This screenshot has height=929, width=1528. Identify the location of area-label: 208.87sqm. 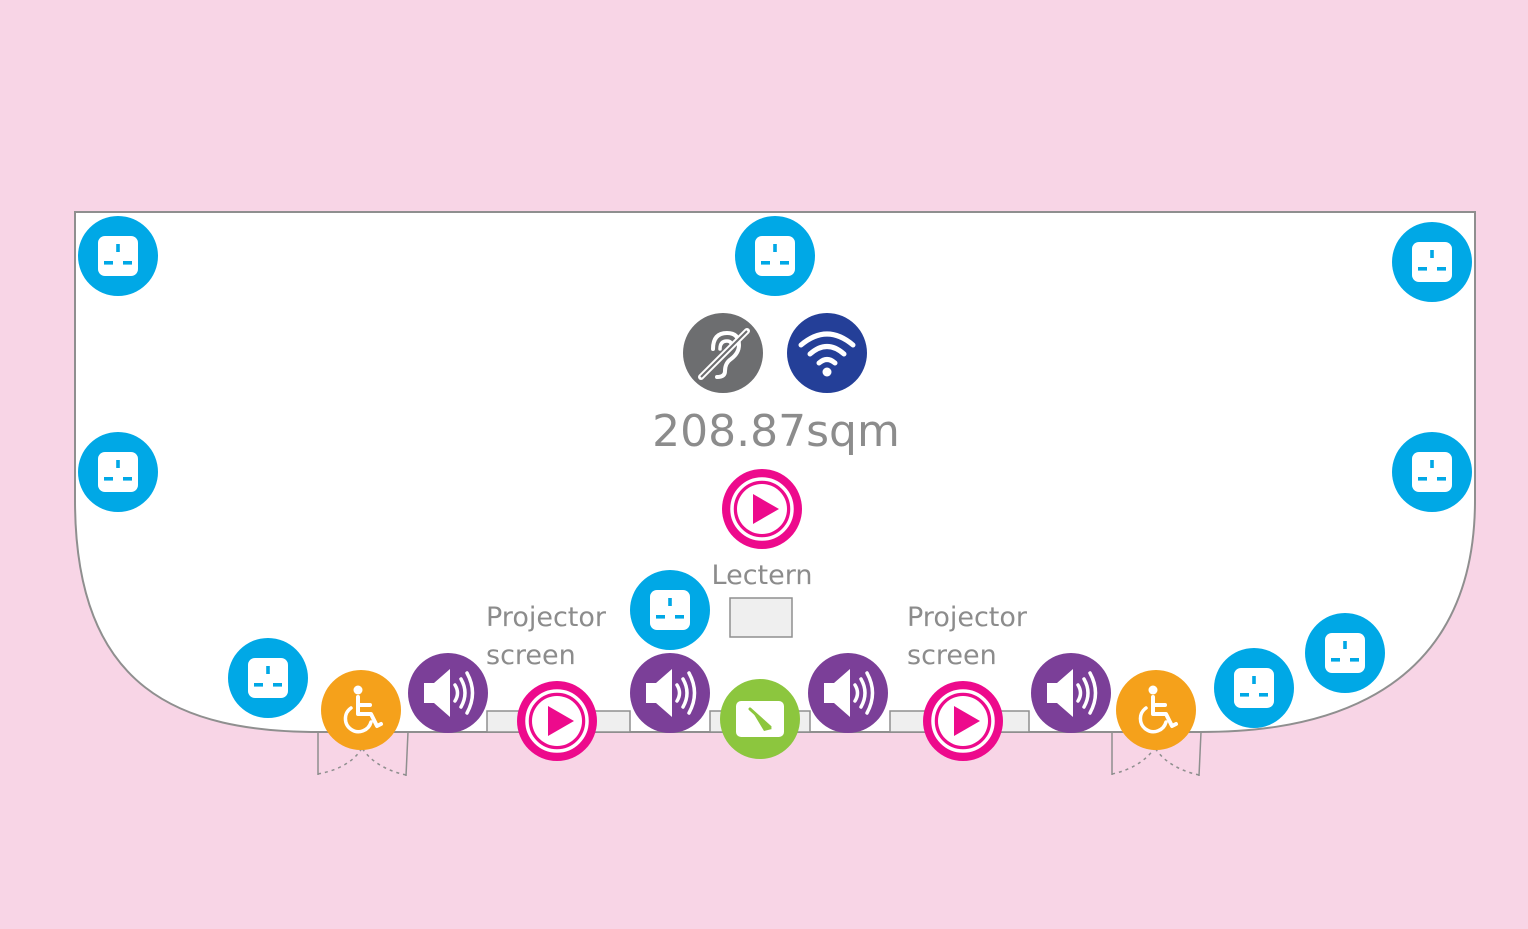
(776, 431).